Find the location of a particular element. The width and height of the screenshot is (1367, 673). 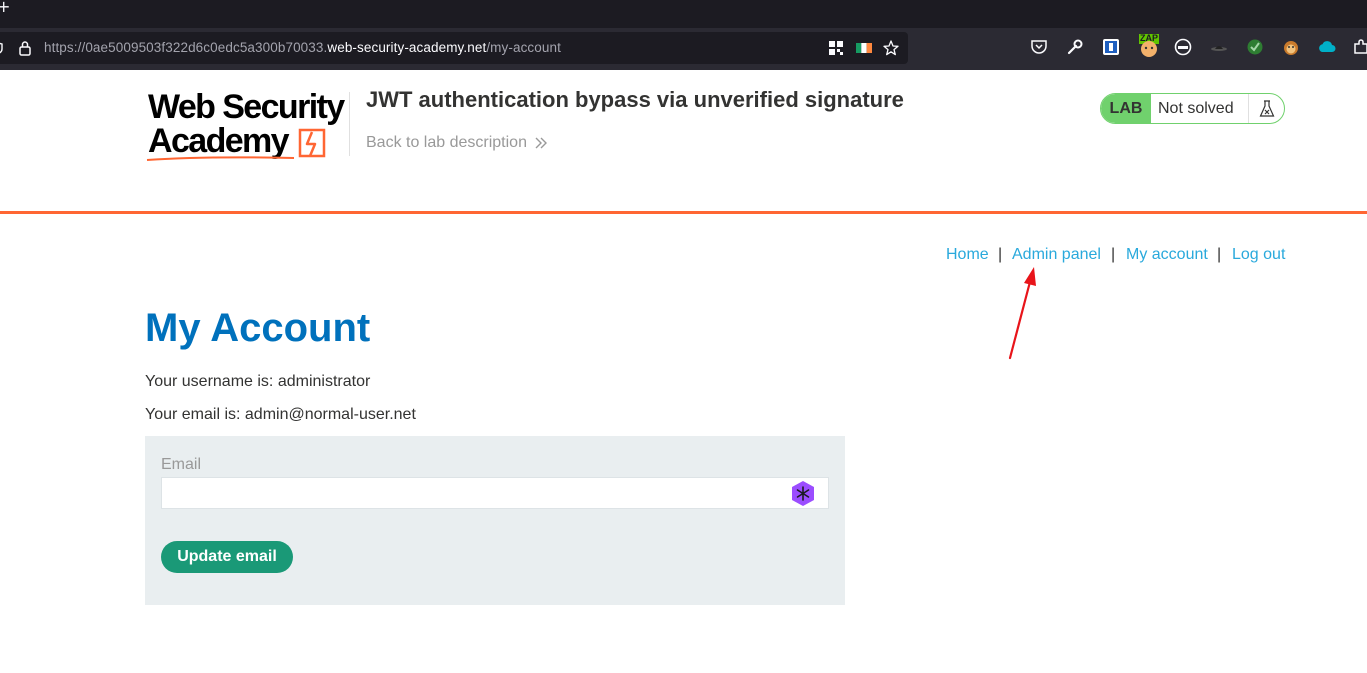

bookmark-star-icon is located at coordinates (891, 48).